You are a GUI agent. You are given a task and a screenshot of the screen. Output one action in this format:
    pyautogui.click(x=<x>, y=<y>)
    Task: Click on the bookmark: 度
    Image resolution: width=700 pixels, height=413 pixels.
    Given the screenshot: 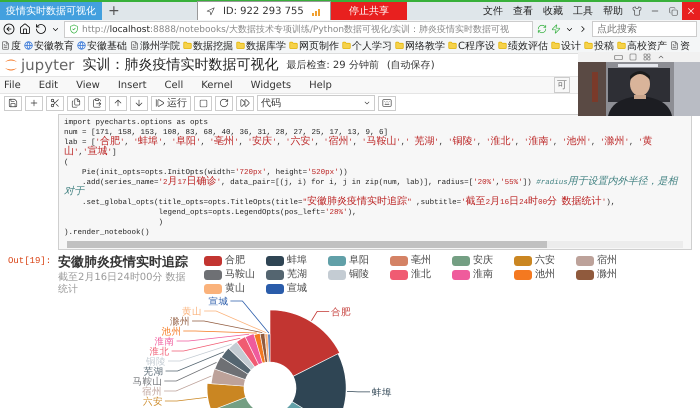 What is the action you would take?
    pyautogui.click(x=11, y=45)
    